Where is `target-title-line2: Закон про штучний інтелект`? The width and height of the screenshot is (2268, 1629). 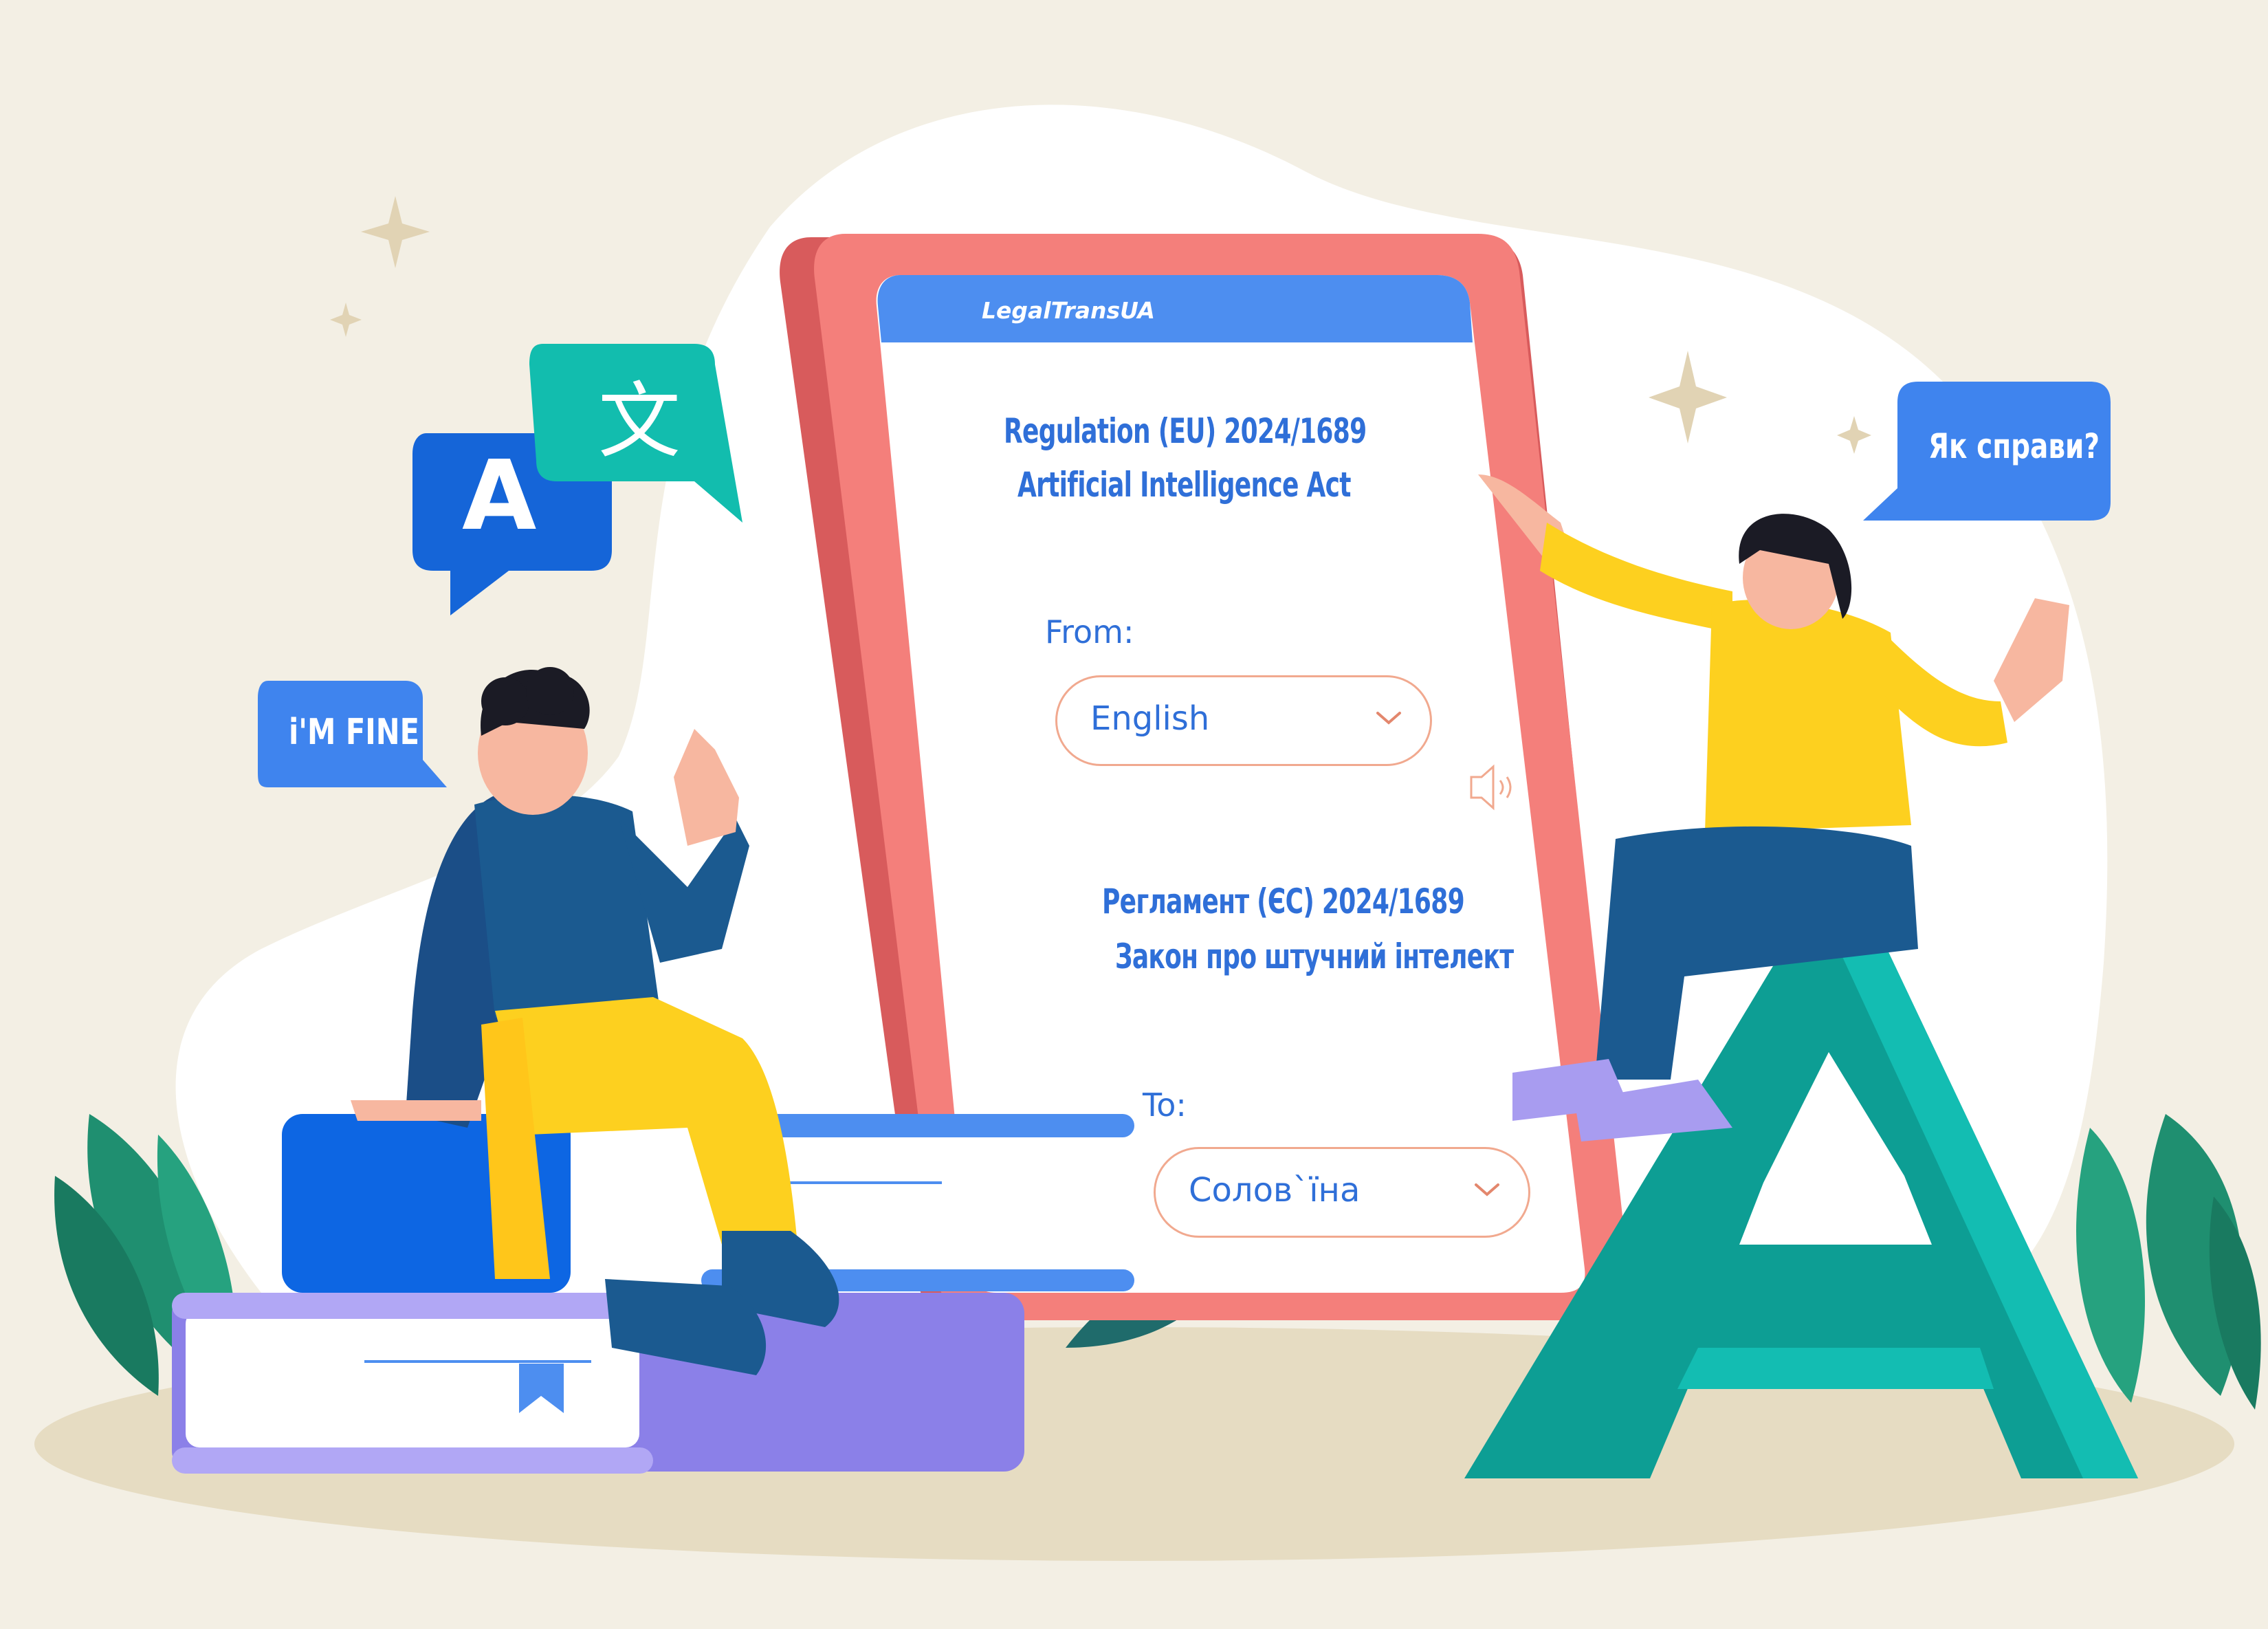
target-title-line2: Закон про штучний інтелект is located at coordinates (1314, 956).